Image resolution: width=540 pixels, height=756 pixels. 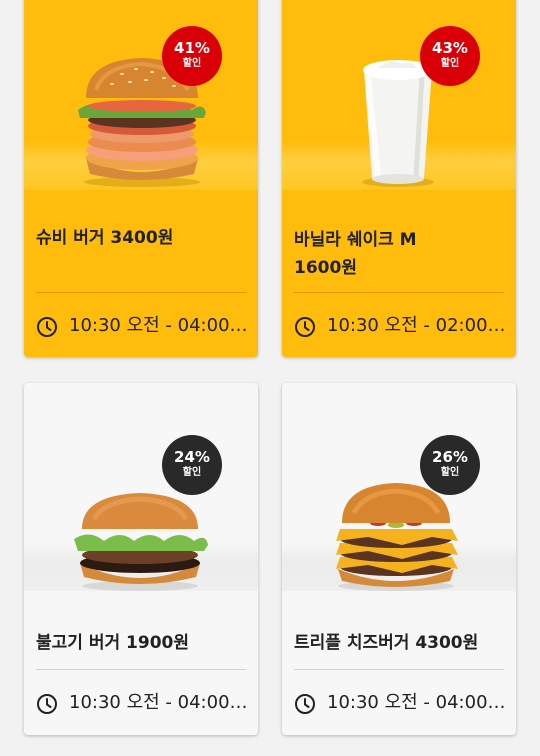 What do you see at coordinates (417, 325) in the screenshot?
I see `time-range-text: 10:30 오전 - 02:00 오후` at bounding box center [417, 325].